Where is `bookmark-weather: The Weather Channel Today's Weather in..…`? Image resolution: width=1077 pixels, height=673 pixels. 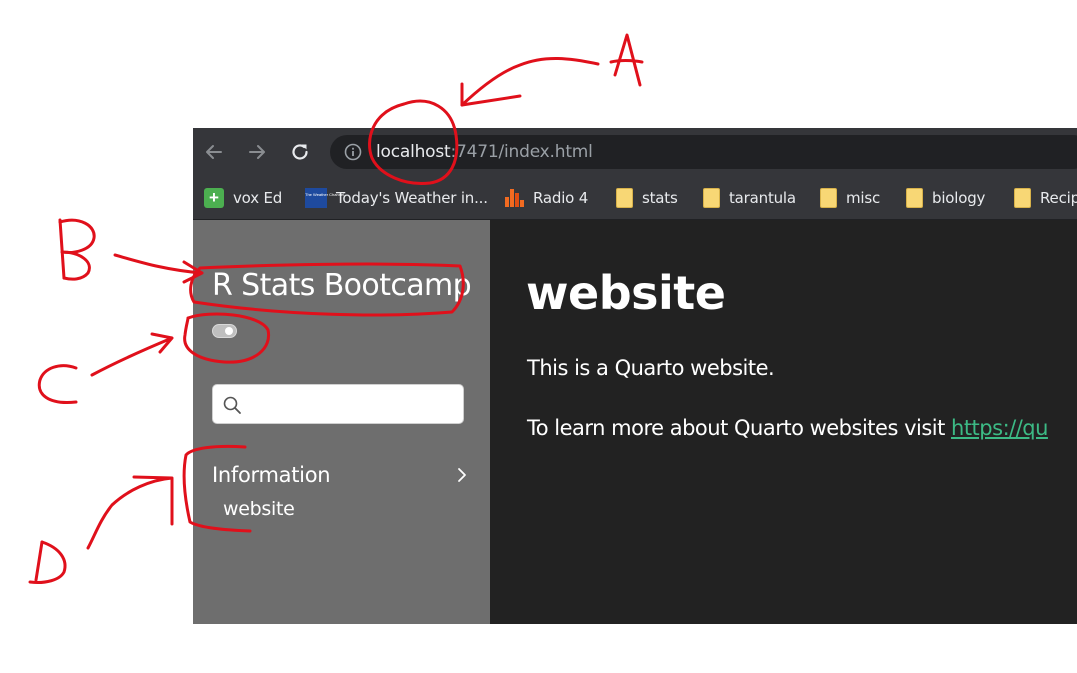
bookmark-weather: The Weather Channel Today's Weather in..… is located at coordinates (396, 198).